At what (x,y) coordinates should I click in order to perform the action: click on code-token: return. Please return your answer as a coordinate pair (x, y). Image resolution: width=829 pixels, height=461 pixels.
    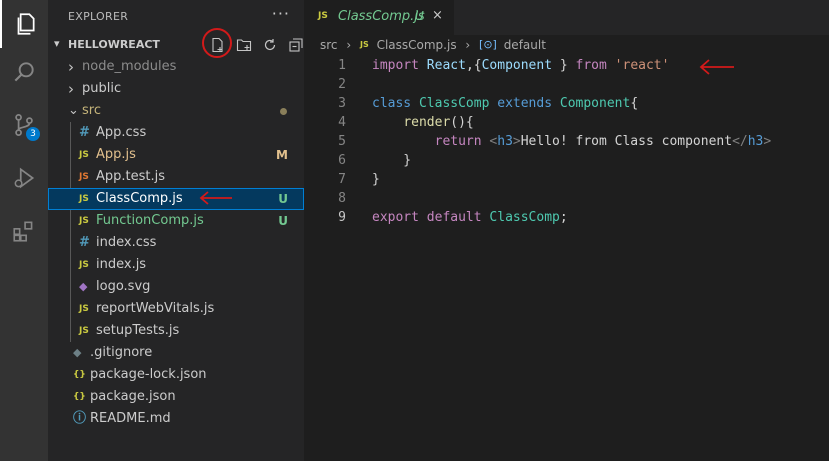
    Looking at the image, I should click on (458, 141).